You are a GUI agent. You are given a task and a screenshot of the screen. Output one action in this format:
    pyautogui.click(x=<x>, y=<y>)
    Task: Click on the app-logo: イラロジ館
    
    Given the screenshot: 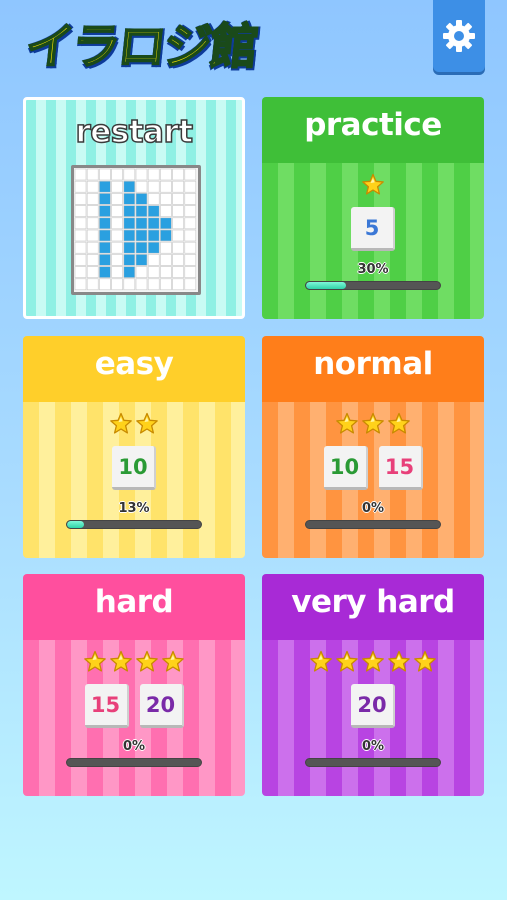 What is the action you would take?
    pyautogui.click(x=141, y=47)
    